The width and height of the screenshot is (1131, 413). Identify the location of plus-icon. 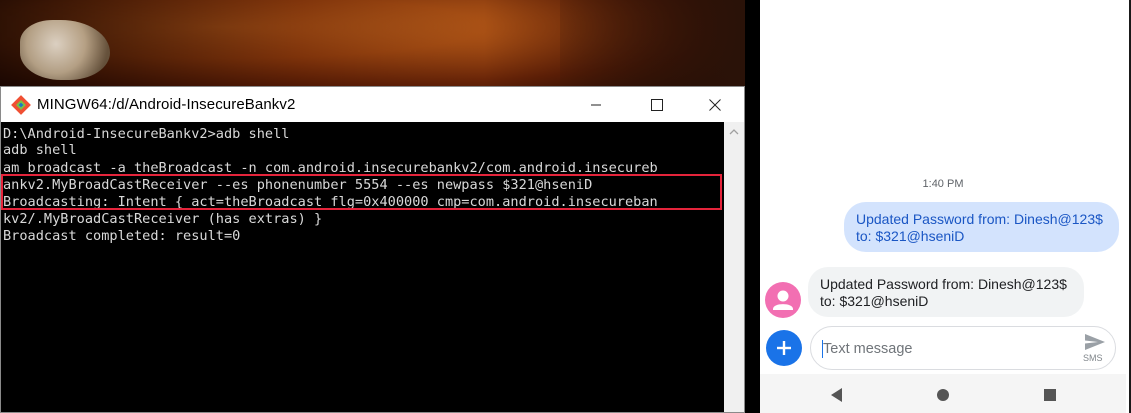
(784, 348).